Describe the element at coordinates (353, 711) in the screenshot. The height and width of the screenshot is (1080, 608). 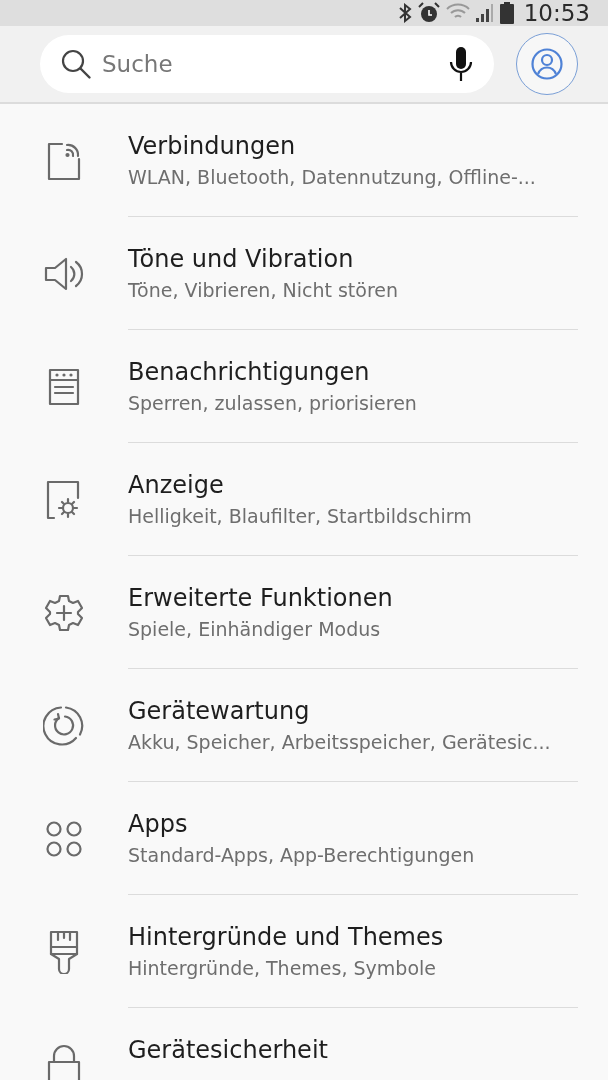
I see `setting-title: Gerätewartung` at that location.